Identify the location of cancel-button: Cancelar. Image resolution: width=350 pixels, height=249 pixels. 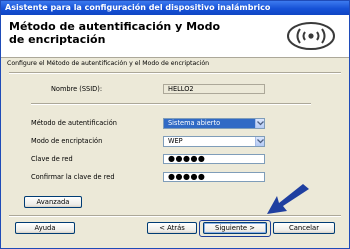
(304, 228).